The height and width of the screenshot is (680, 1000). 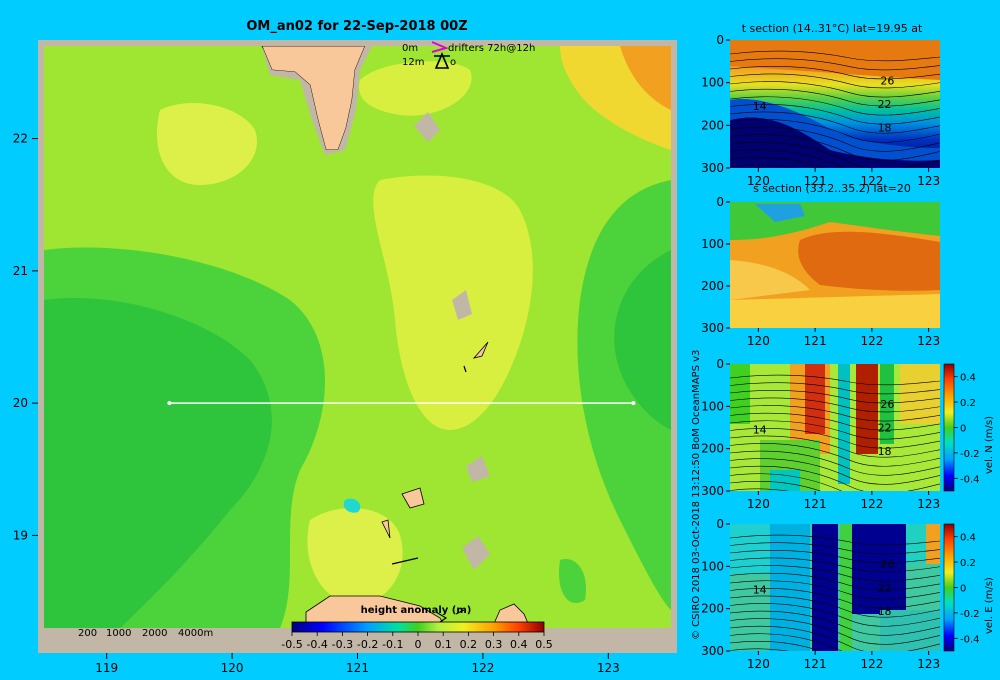 I want to click on vel-n-x-ticks: 120 121 122 123, so click(x=843, y=501).